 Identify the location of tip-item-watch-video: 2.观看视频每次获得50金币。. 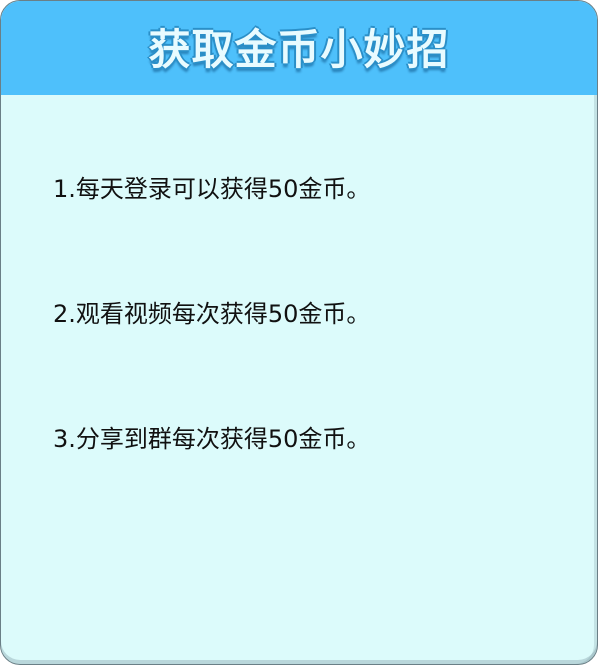
(212, 314).